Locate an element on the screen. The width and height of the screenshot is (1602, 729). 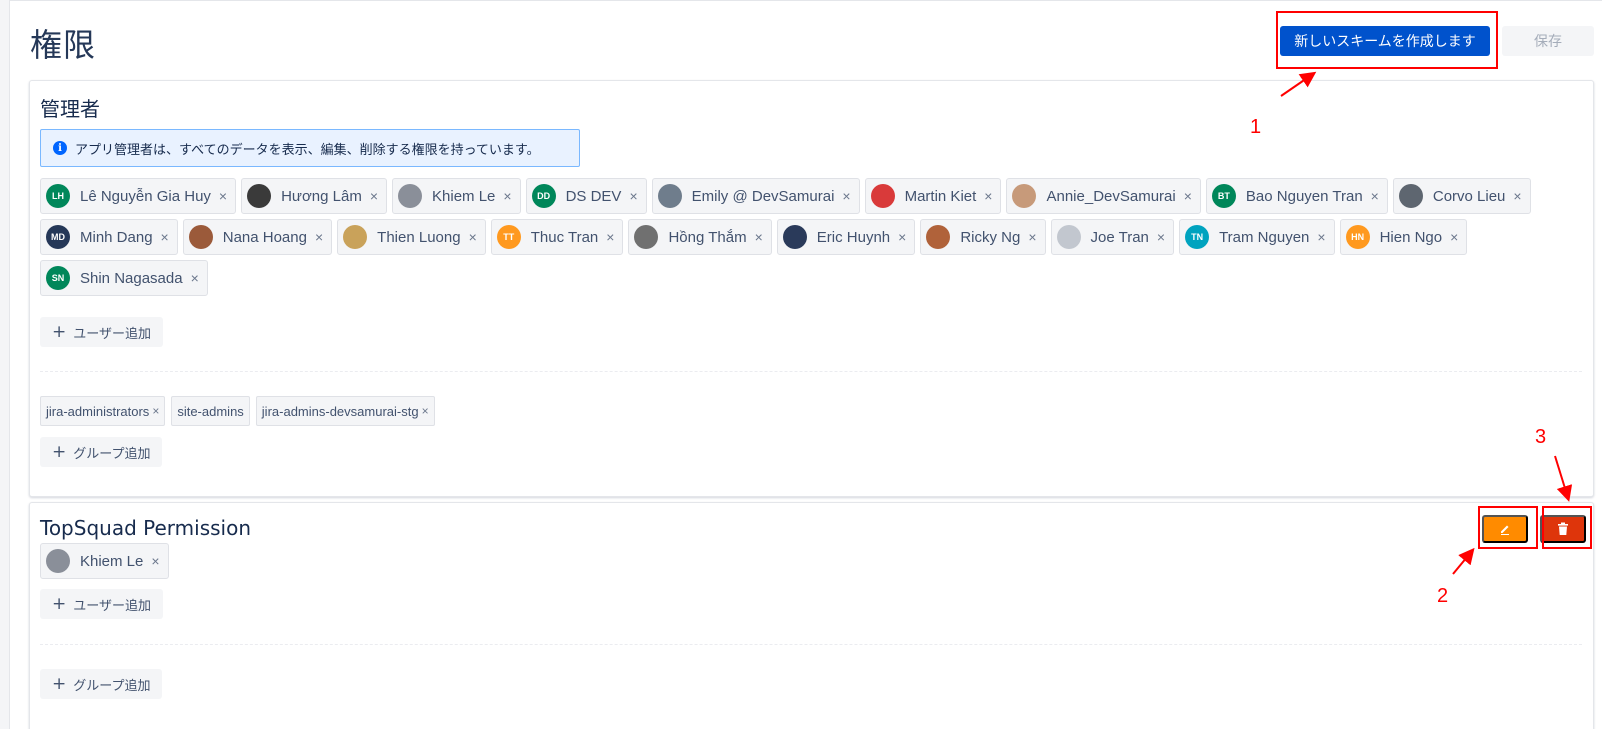
topsquad-add-group-label: グループ追加 is located at coordinates (112, 686).